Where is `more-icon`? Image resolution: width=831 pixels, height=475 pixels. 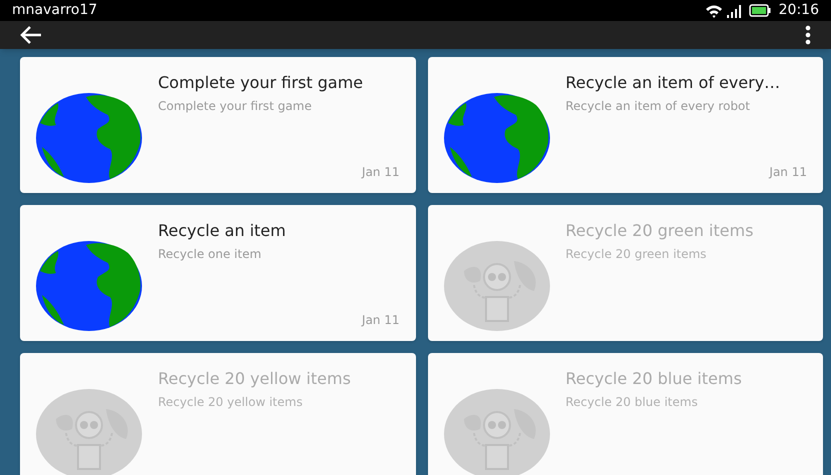 more-icon is located at coordinates (808, 35).